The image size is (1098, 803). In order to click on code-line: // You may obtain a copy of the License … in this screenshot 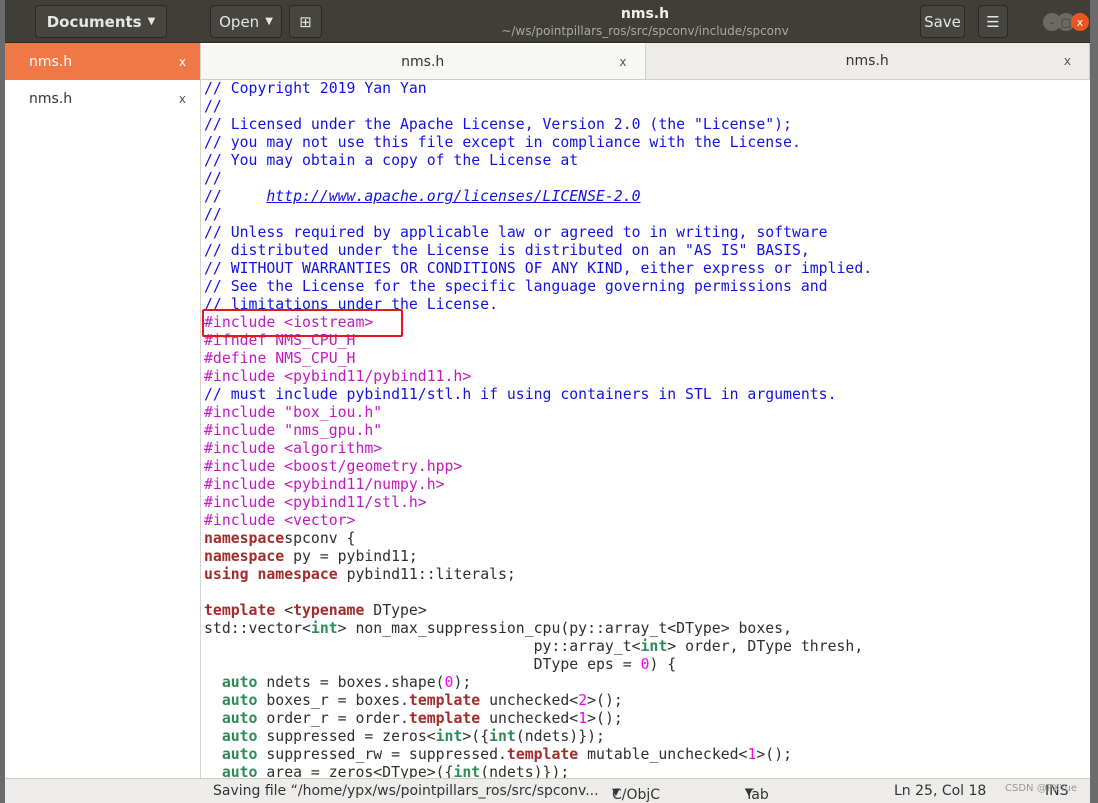, I will do `click(647, 161)`.